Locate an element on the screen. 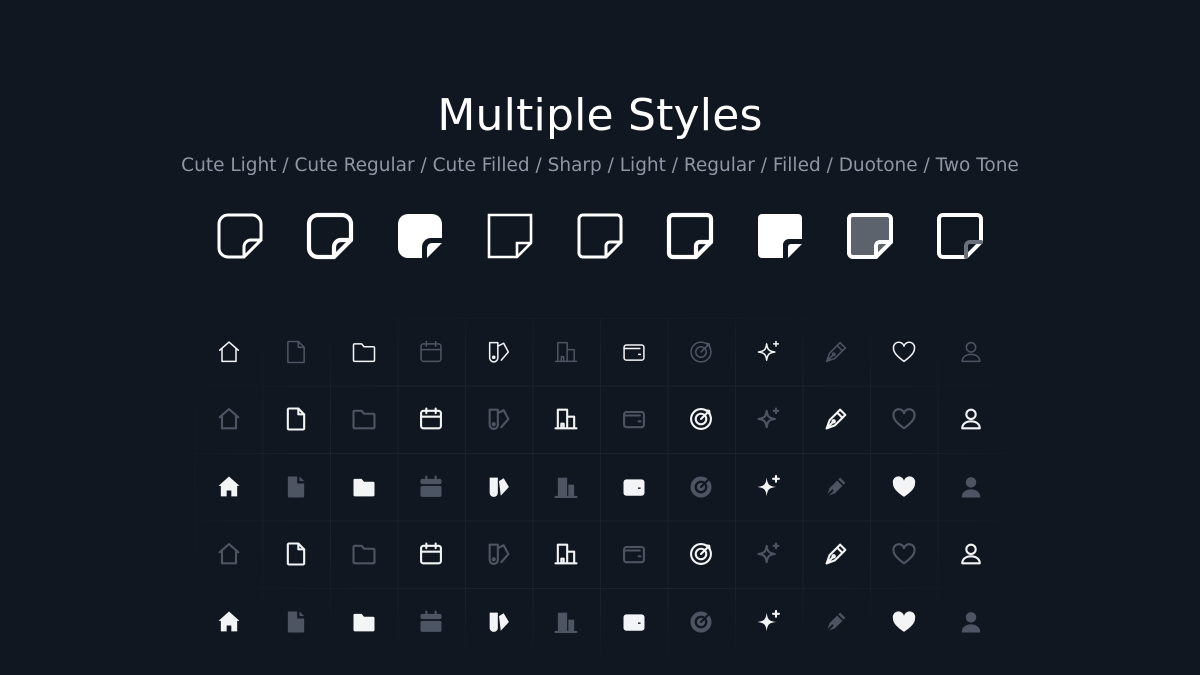 The width and height of the screenshot is (1200, 675). sticky-note-icon-light is located at coordinates (600, 236).